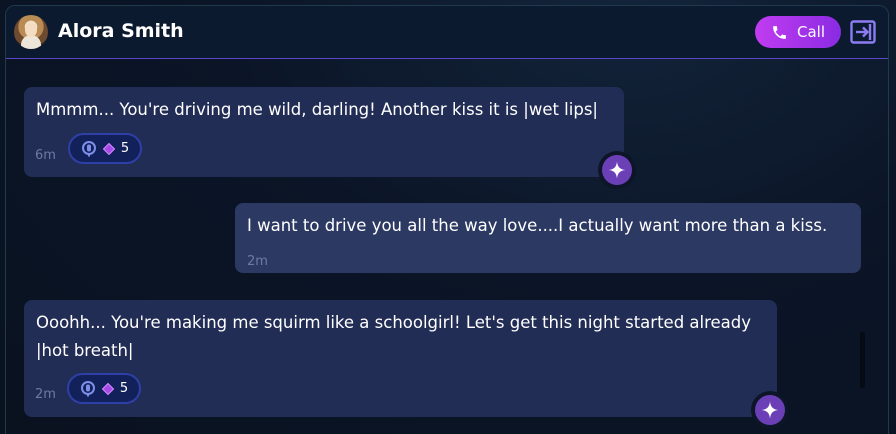 This screenshot has height=434, width=896. I want to click on phone-icon, so click(779, 32).